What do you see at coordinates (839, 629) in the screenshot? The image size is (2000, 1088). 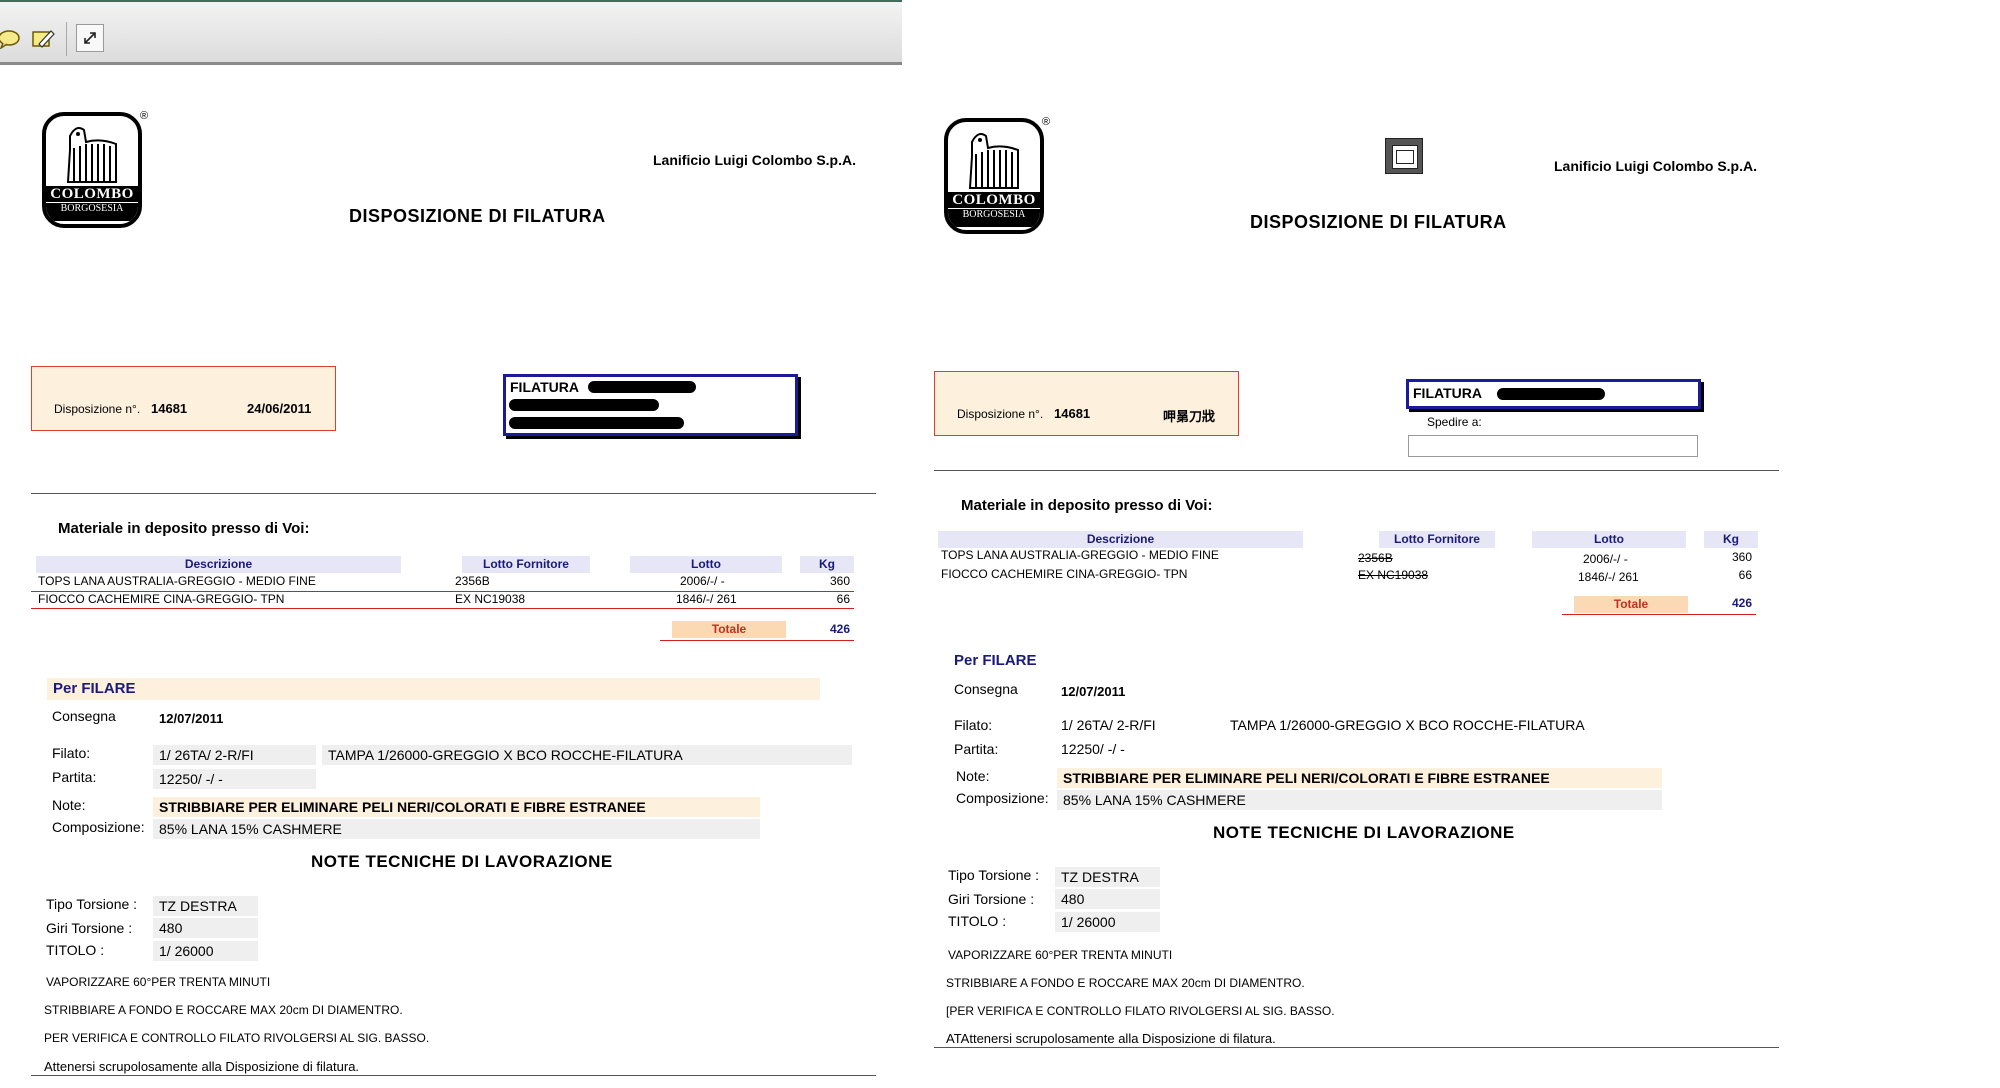 I see `totale-value: 426` at bounding box center [839, 629].